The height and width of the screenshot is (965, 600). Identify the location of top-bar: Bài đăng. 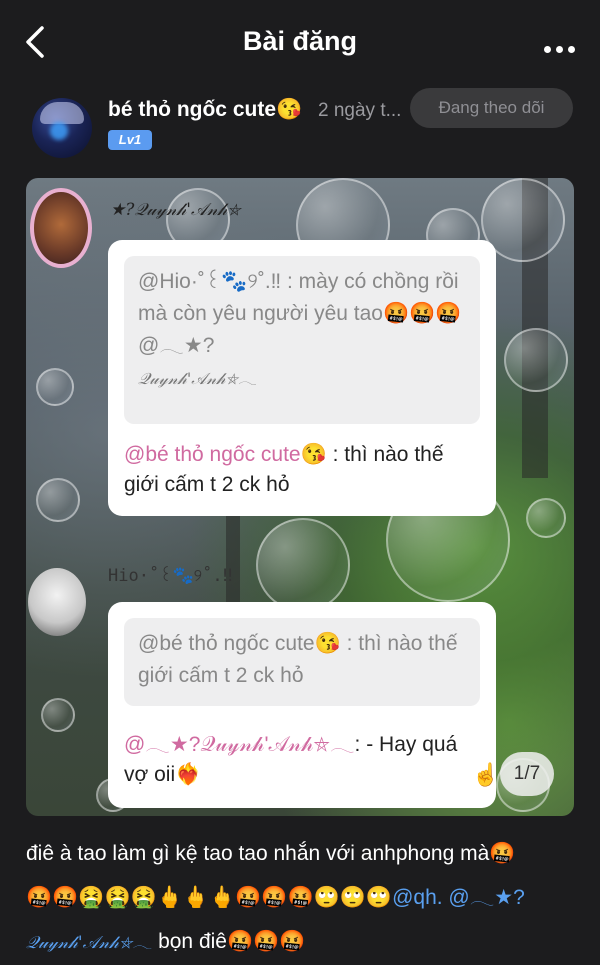
(300, 43).